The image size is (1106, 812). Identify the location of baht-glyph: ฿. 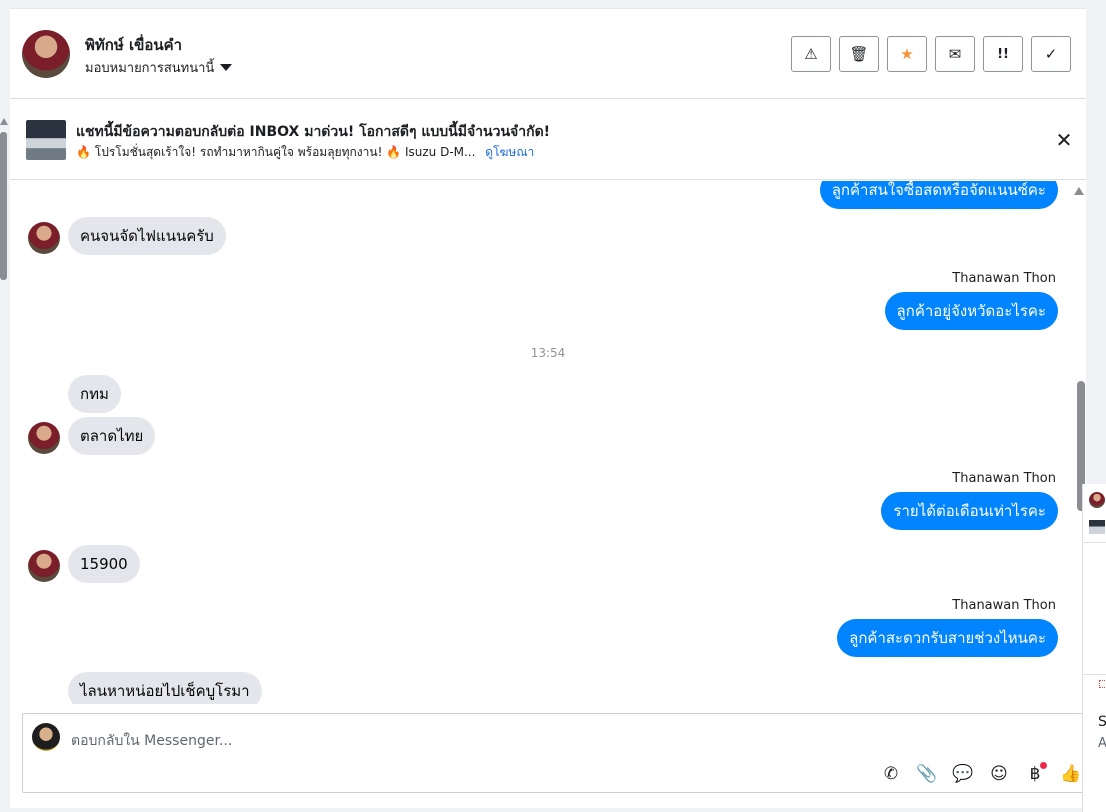
(1035, 774).